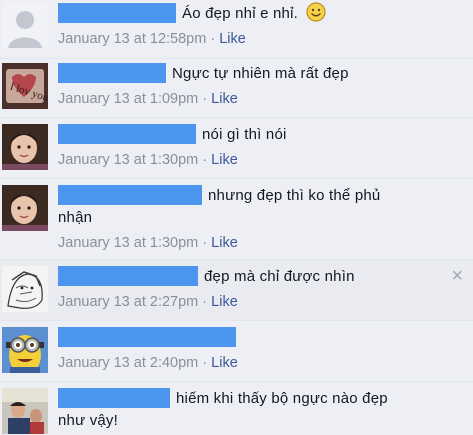 The height and width of the screenshot is (435, 473). Describe the element at coordinates (75, 217) in the screenshot. I see `comment-text-continued: nhận` at that location.